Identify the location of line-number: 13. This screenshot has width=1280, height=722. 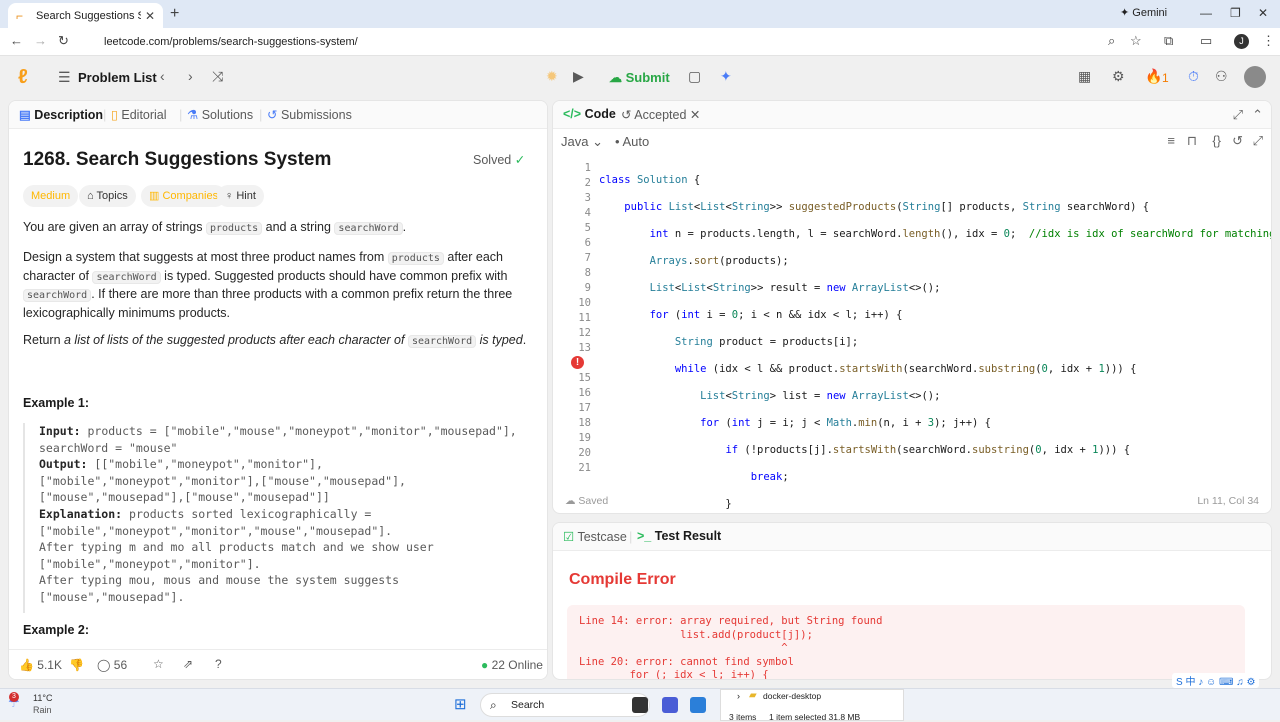
(584, 348).